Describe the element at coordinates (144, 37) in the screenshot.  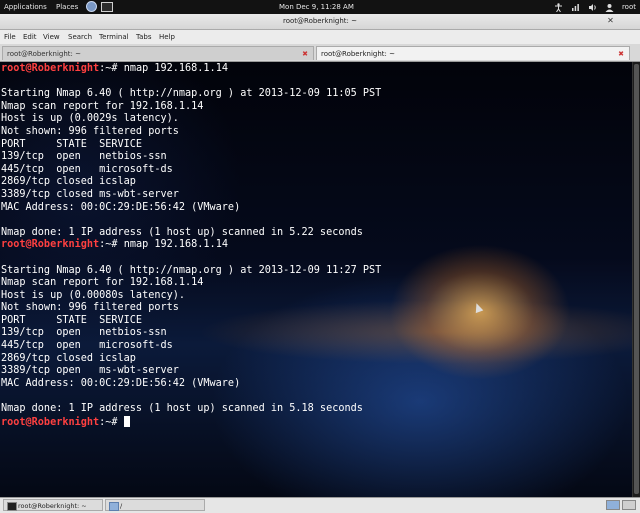
I see `menu-tabs: Tabs` at that location.